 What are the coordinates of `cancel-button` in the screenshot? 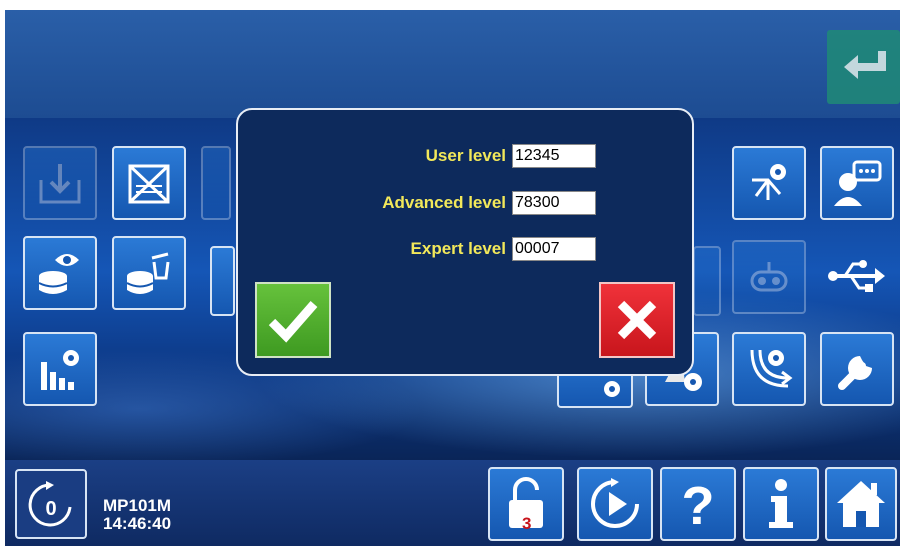 It's located at (637, 320).